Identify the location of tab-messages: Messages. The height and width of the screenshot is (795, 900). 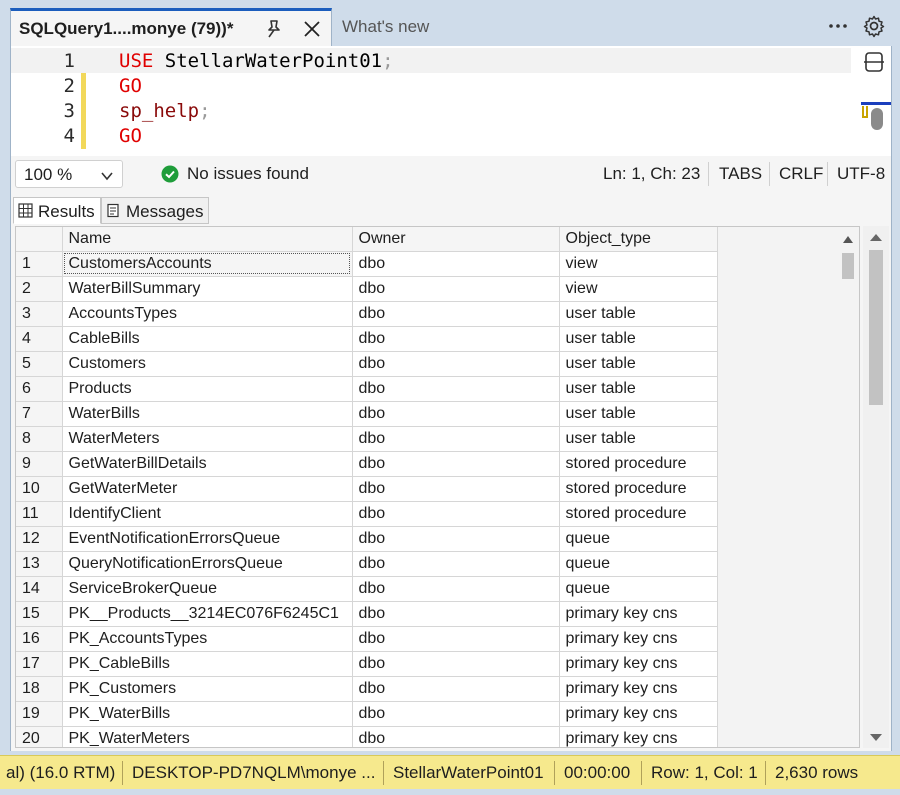
(155, 210).